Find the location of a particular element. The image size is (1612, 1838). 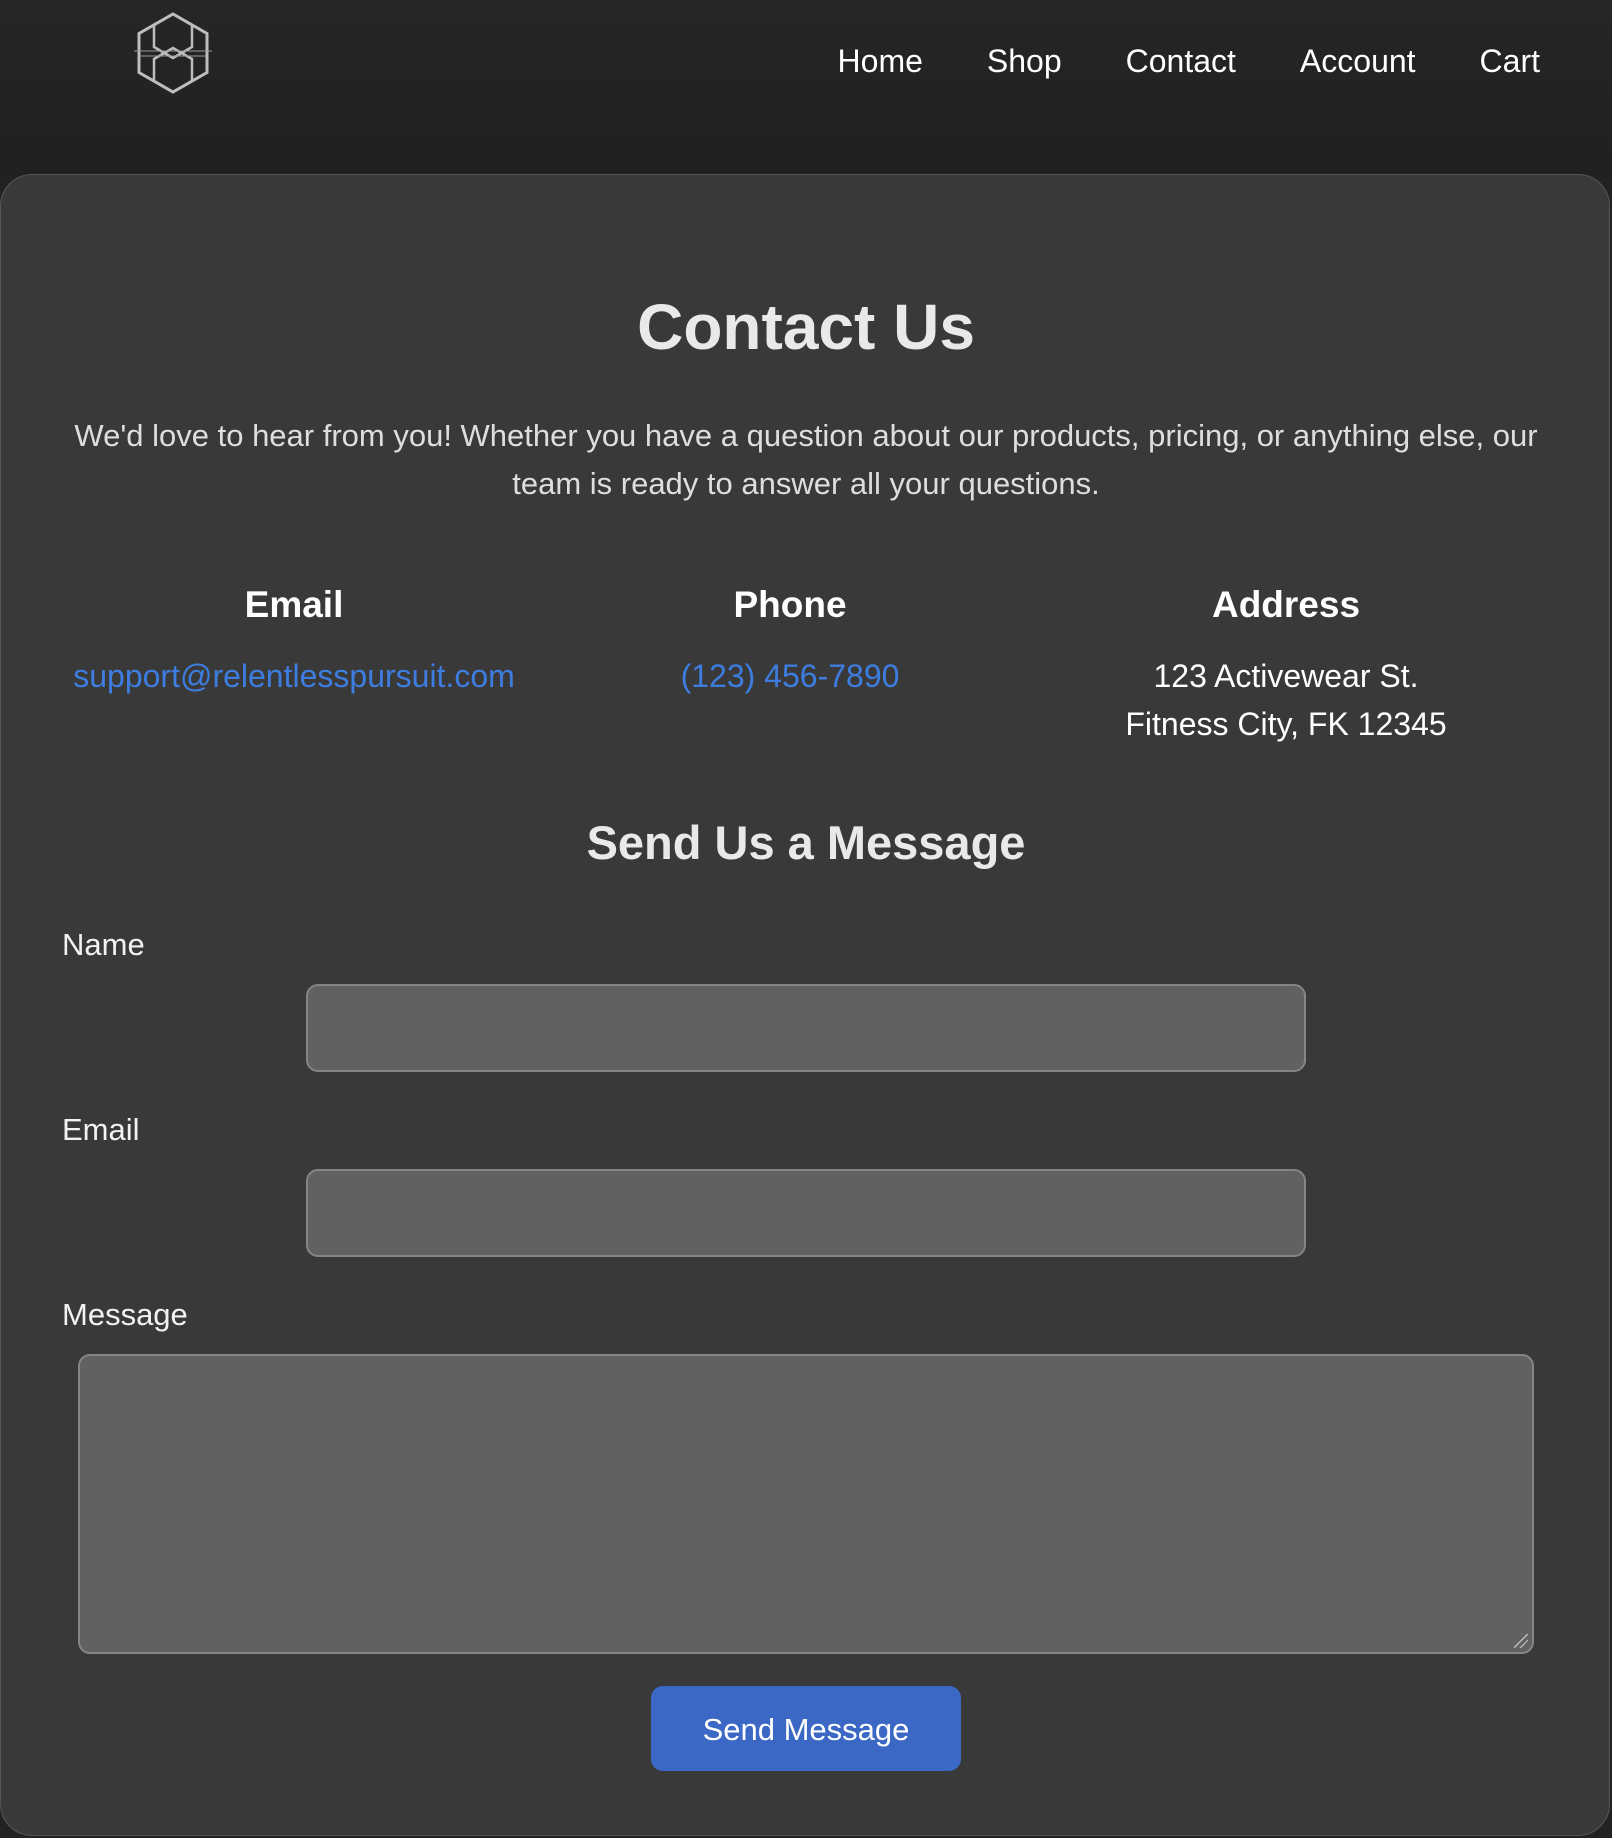

message-label: Message is located at coordinates (125, 1314).